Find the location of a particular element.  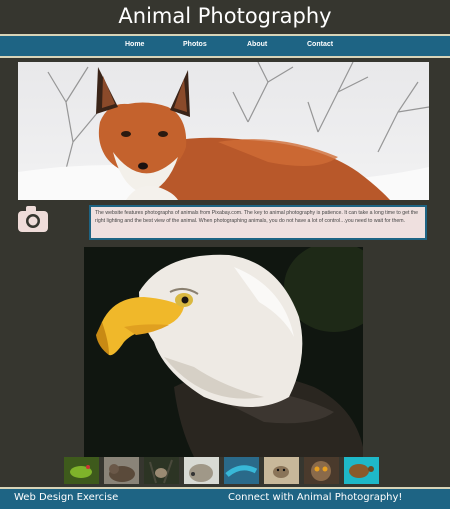

page-title: Animal Photography is located at coordinates (225, 16).